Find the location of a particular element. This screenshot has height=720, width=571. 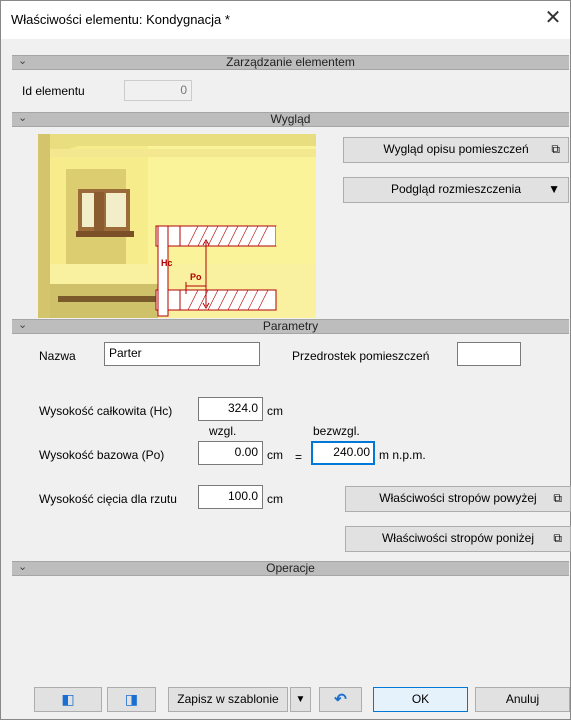

hc-label: Hc is located at coordinates (167, 263).